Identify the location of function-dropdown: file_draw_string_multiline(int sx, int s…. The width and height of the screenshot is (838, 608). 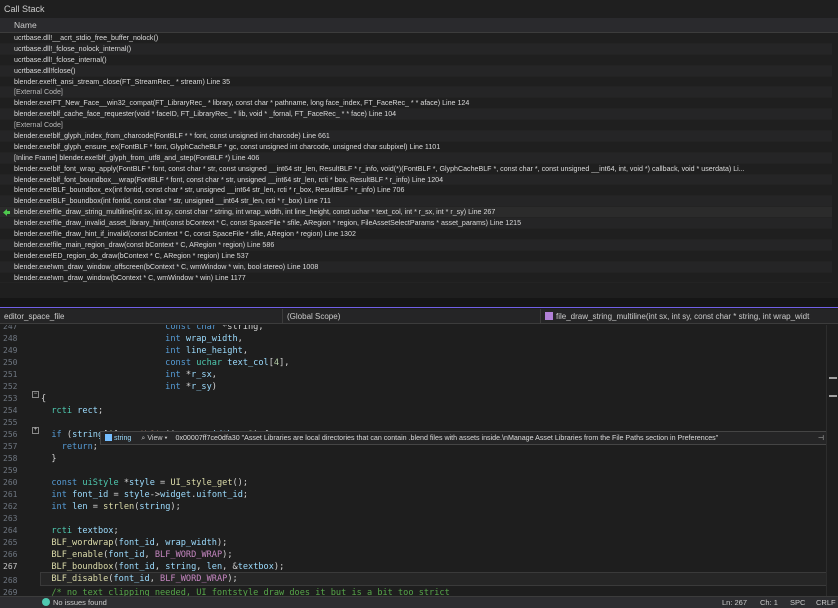
(689, 316).